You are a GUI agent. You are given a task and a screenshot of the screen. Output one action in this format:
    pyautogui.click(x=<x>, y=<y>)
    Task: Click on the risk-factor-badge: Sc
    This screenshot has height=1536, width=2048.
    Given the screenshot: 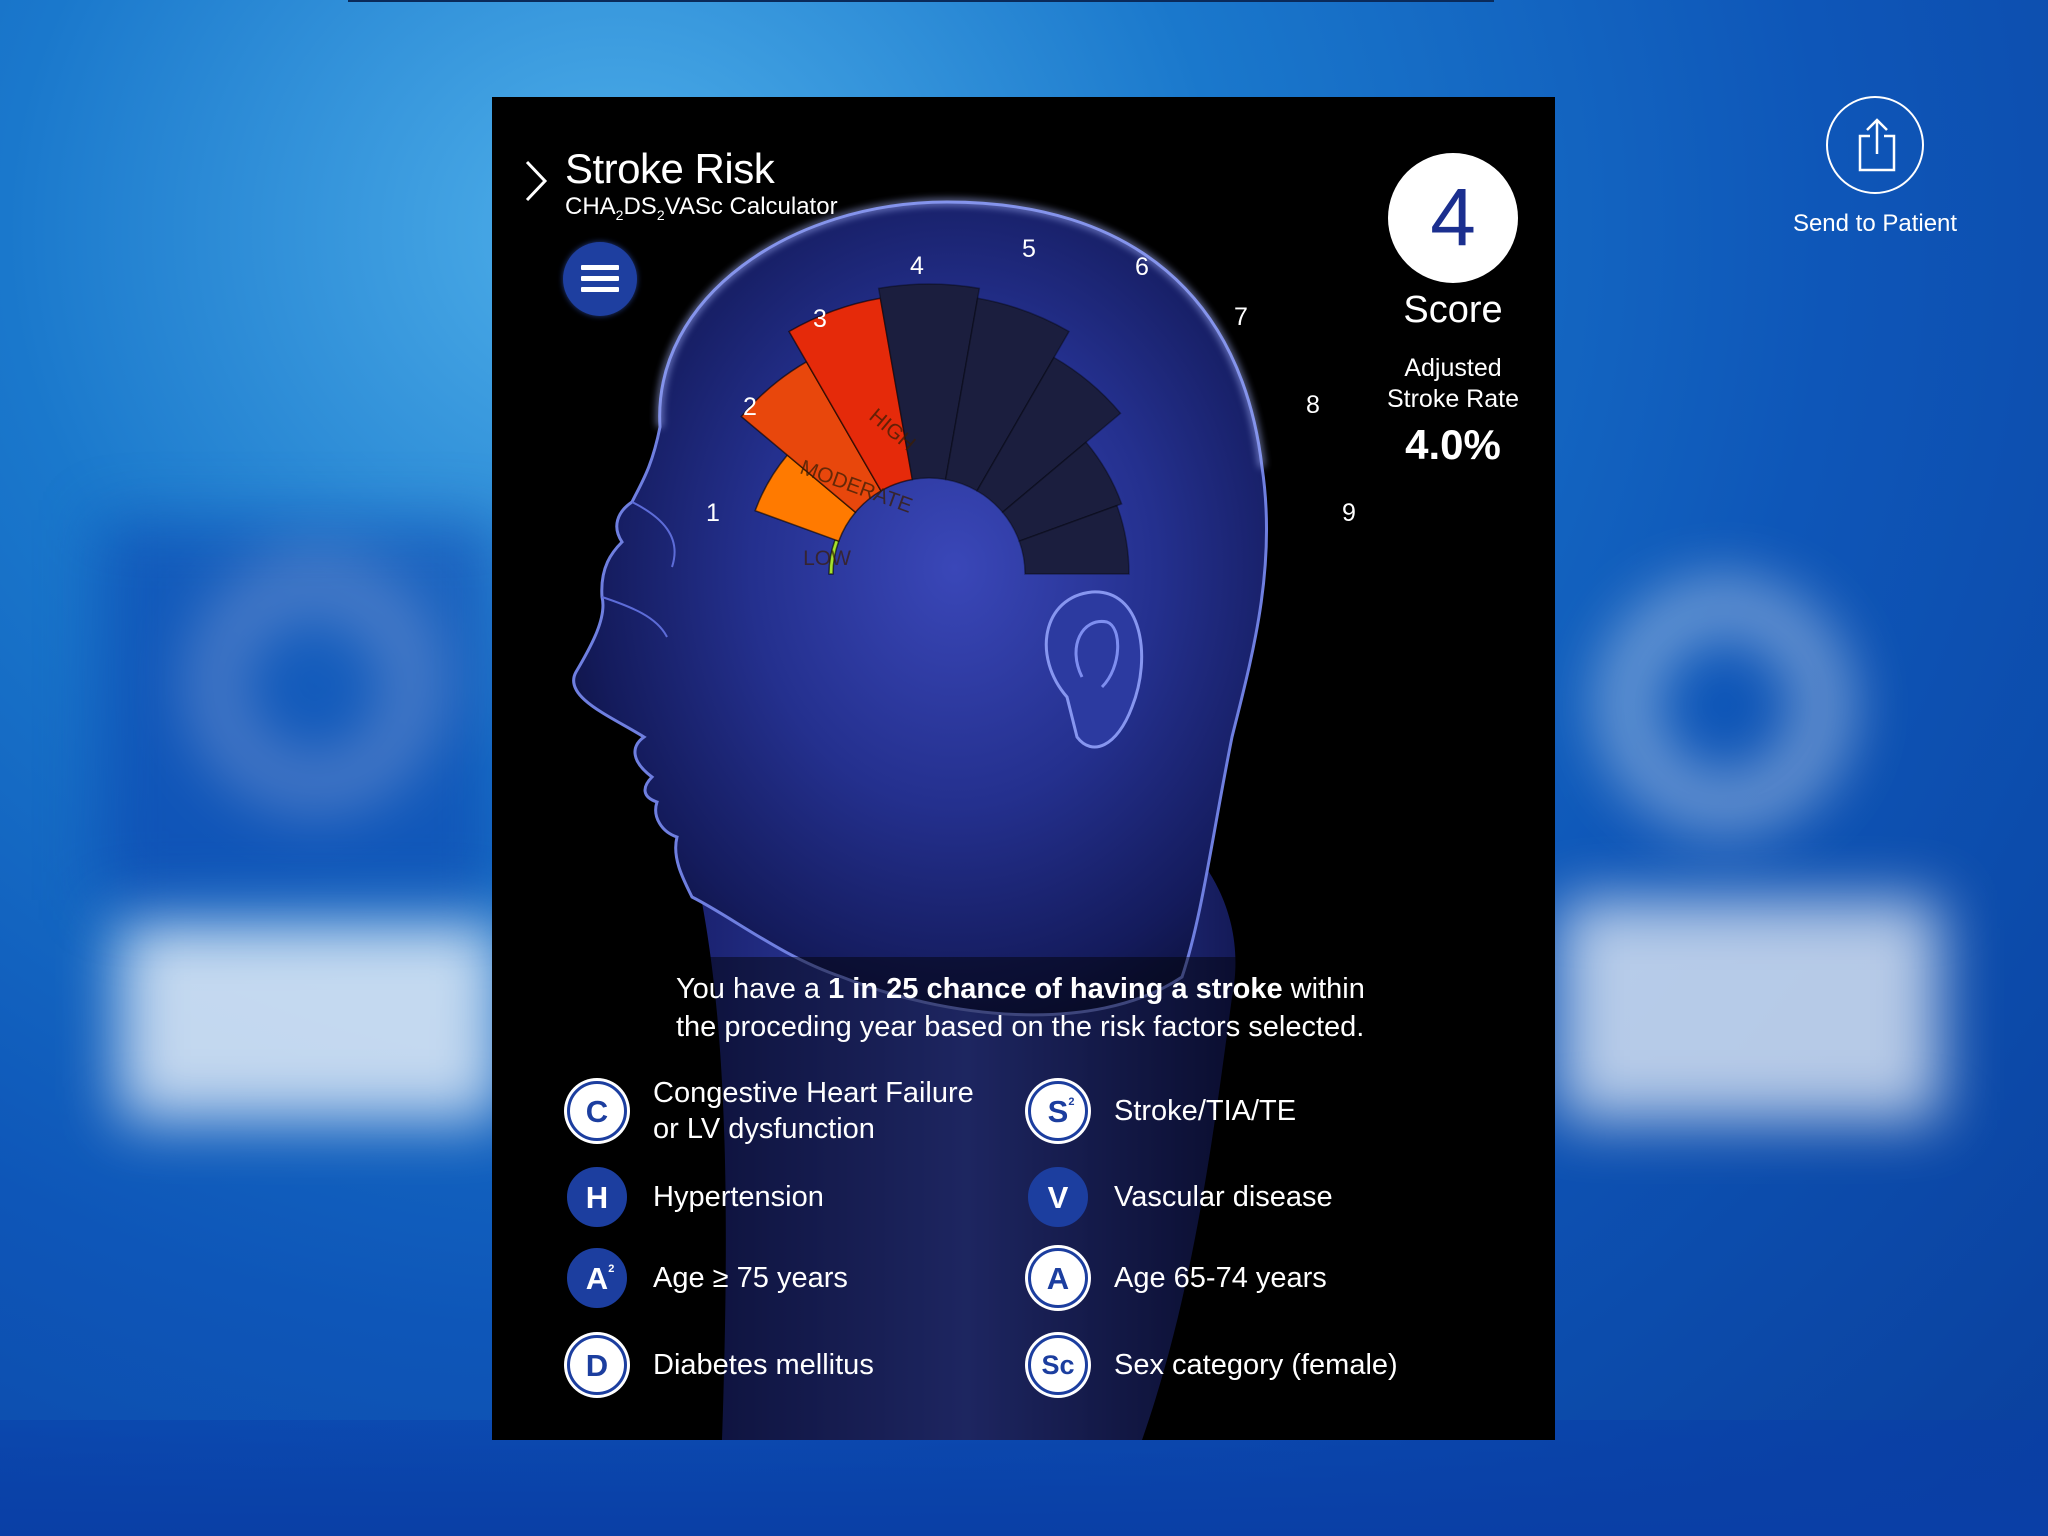 What is the action you would take?
    pyautogui.click(x=1058, y=1365)
    